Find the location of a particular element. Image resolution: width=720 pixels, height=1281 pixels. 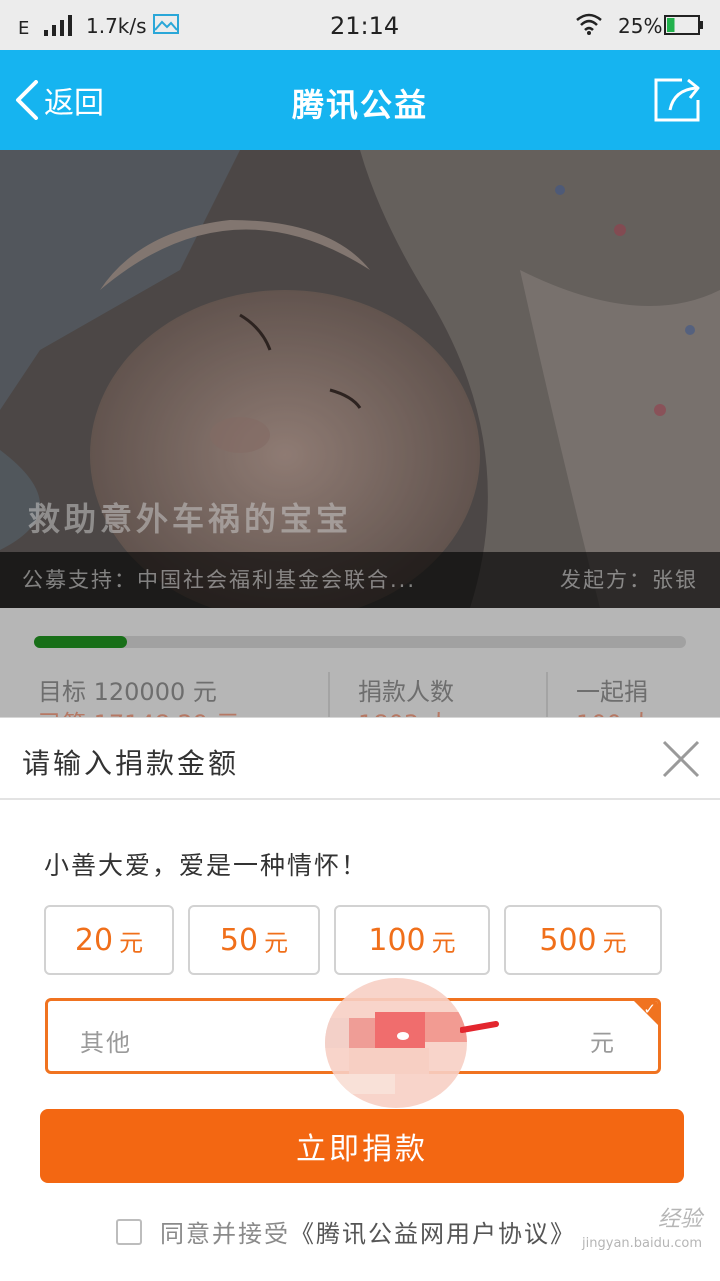

amount-option-500: 500 元 is located at coordinates (583, 940).